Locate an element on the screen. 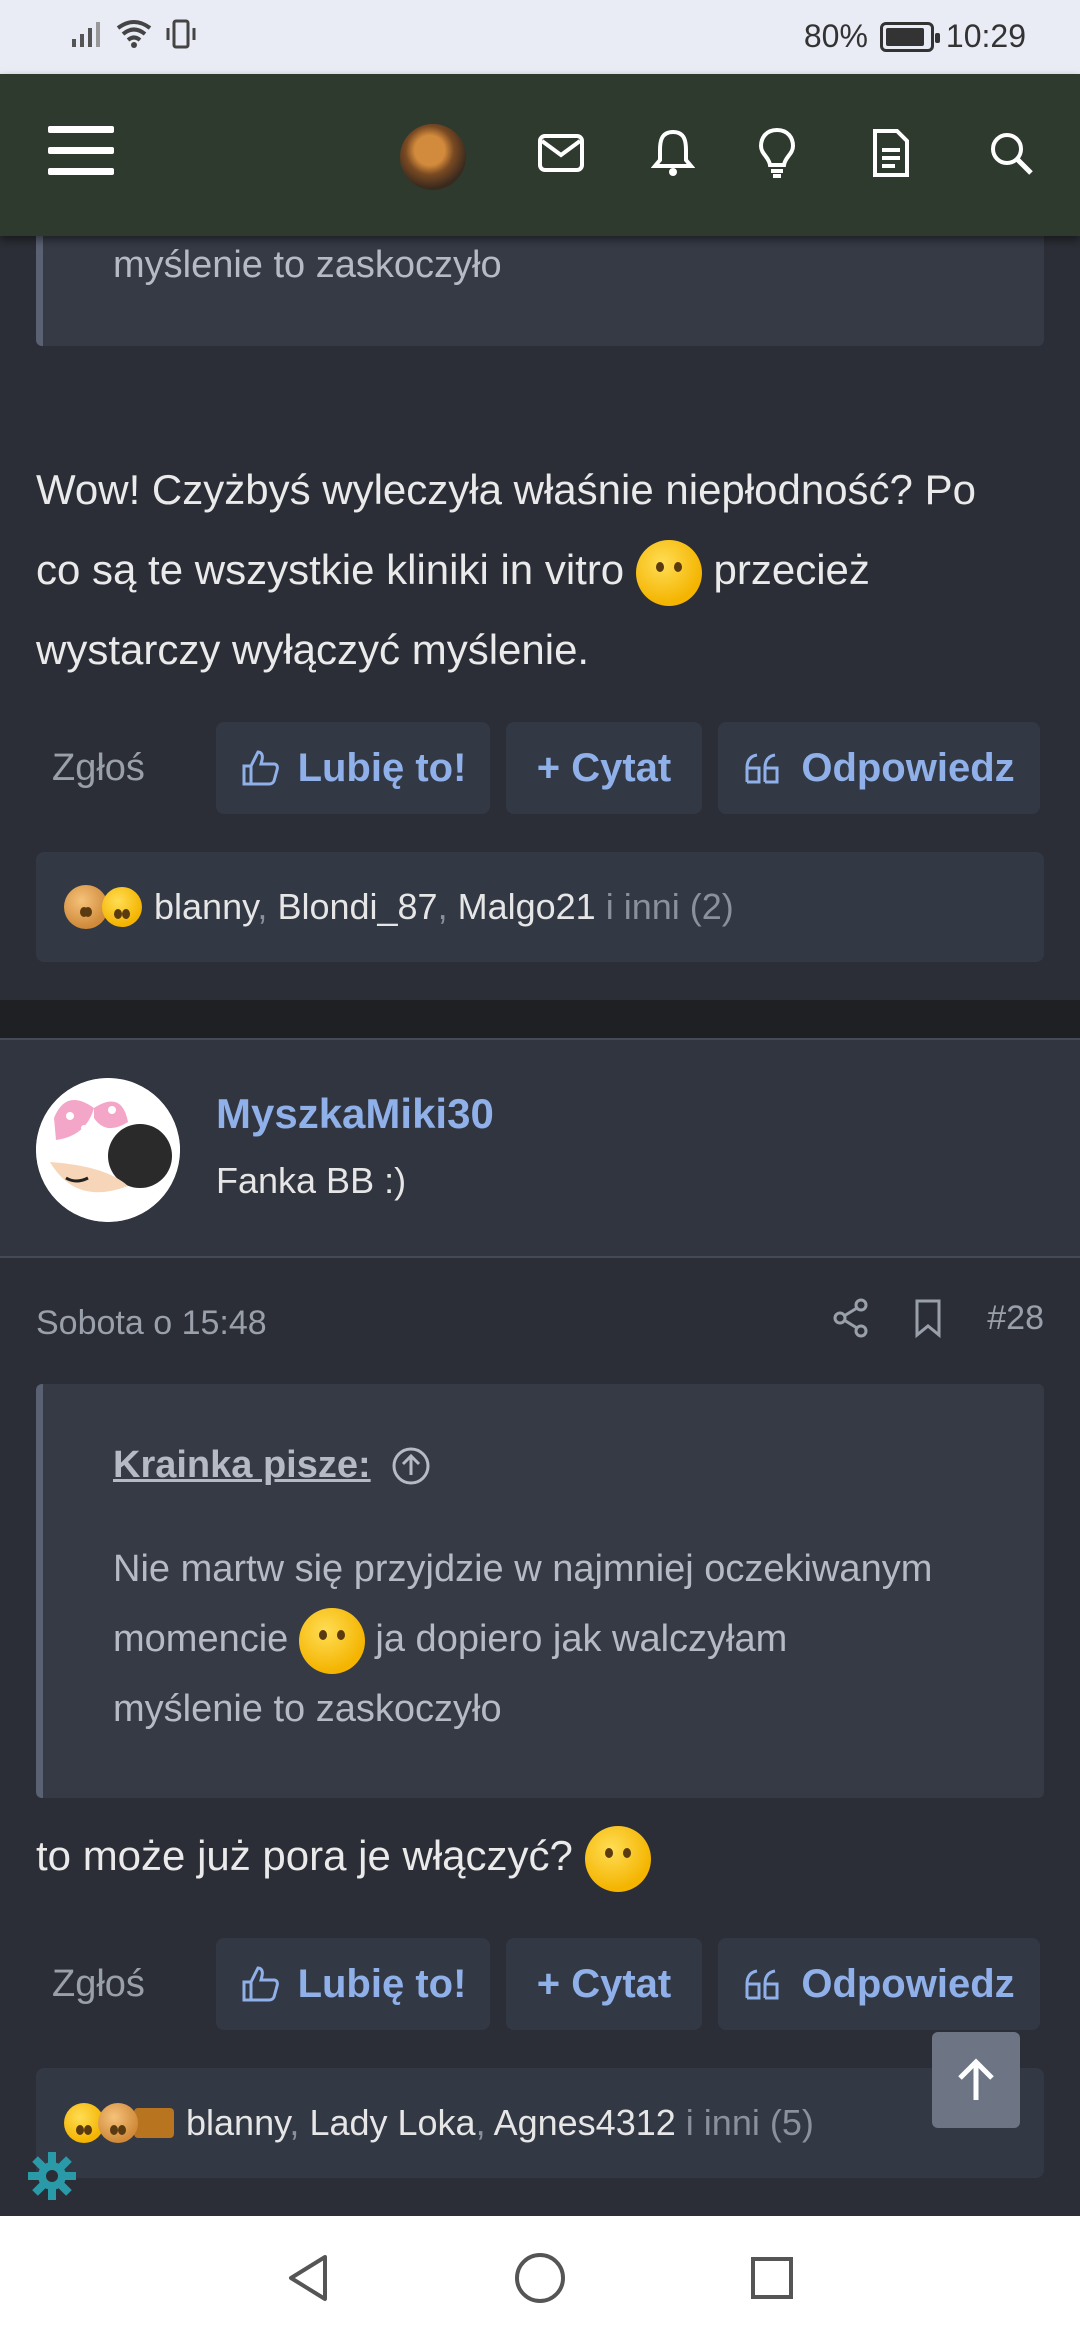 The height and width of the screenshot is (2340, 1080). reaction-users: blanny, Lady Loka, Agnes4312 i inni (5) is located at coordinates (500, 2122).